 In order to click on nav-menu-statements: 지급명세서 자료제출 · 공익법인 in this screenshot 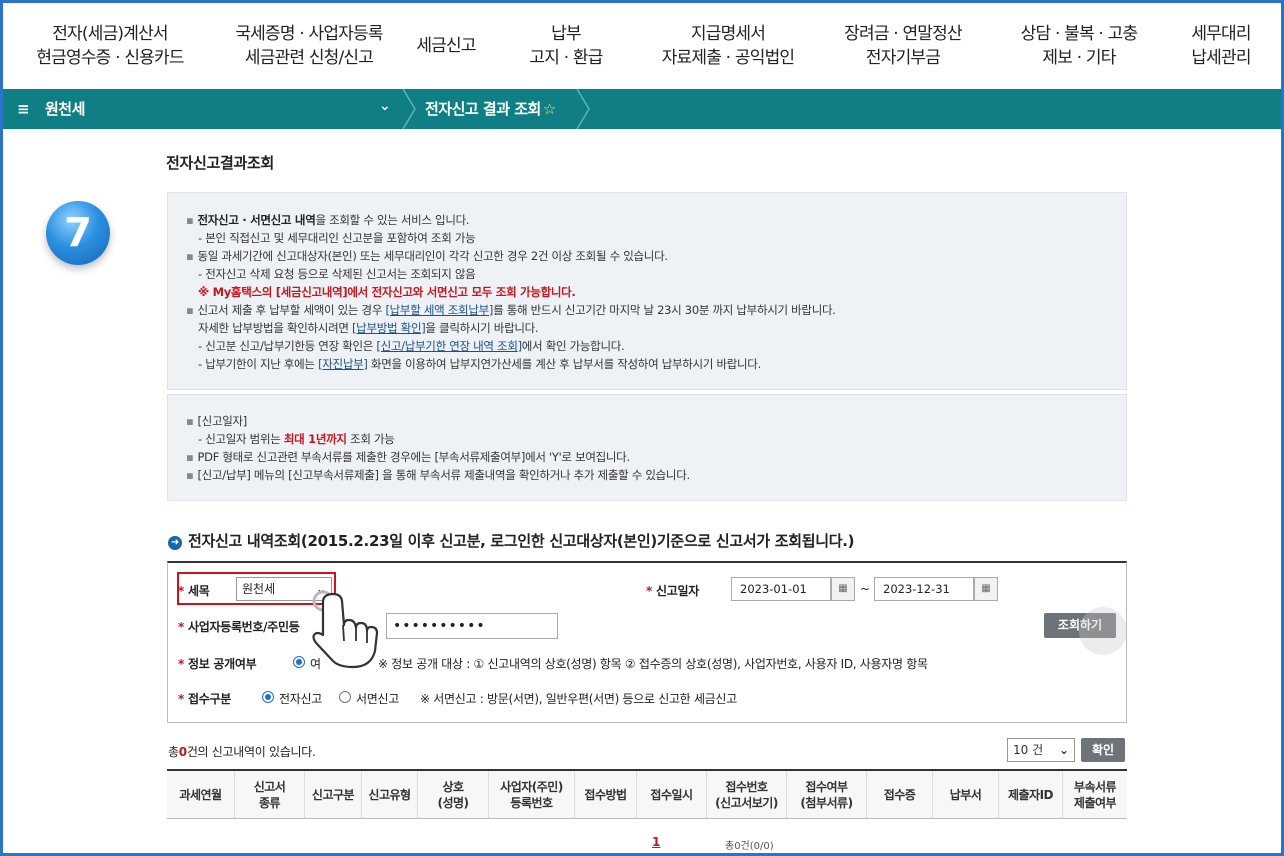, I will do `click(728, 46)`.